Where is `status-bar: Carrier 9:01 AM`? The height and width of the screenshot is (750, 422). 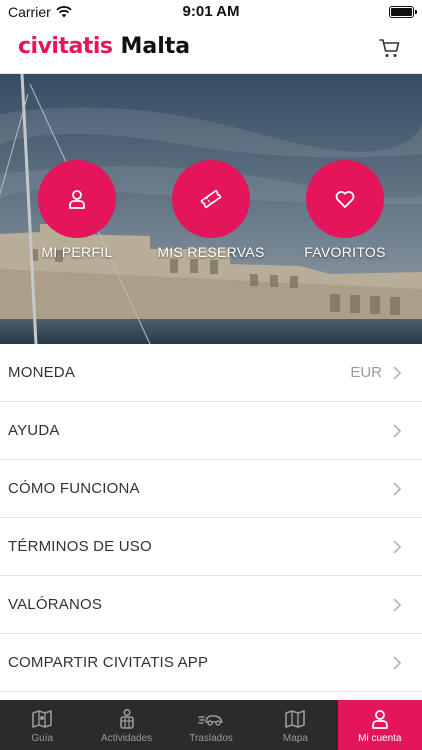 status-bar: Carrier 9:01 AM is located at coordinates (211, 12).